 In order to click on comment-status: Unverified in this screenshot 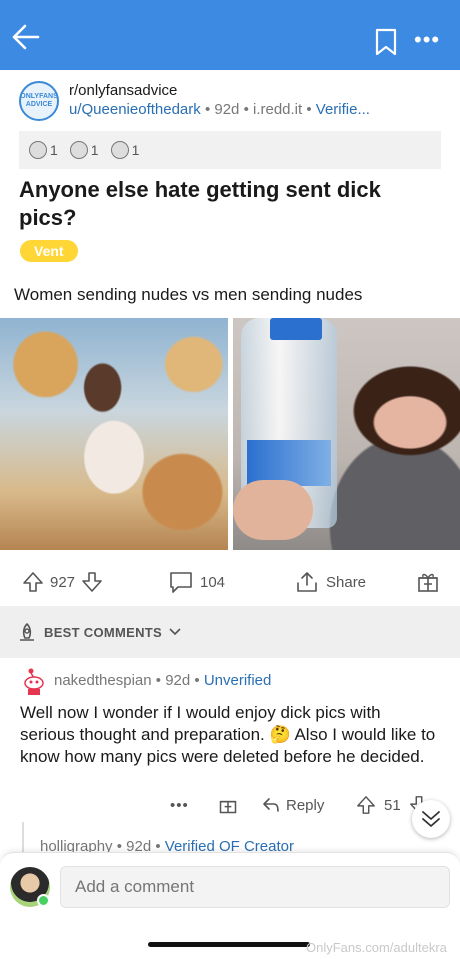, I will do `click(237, 680)`.